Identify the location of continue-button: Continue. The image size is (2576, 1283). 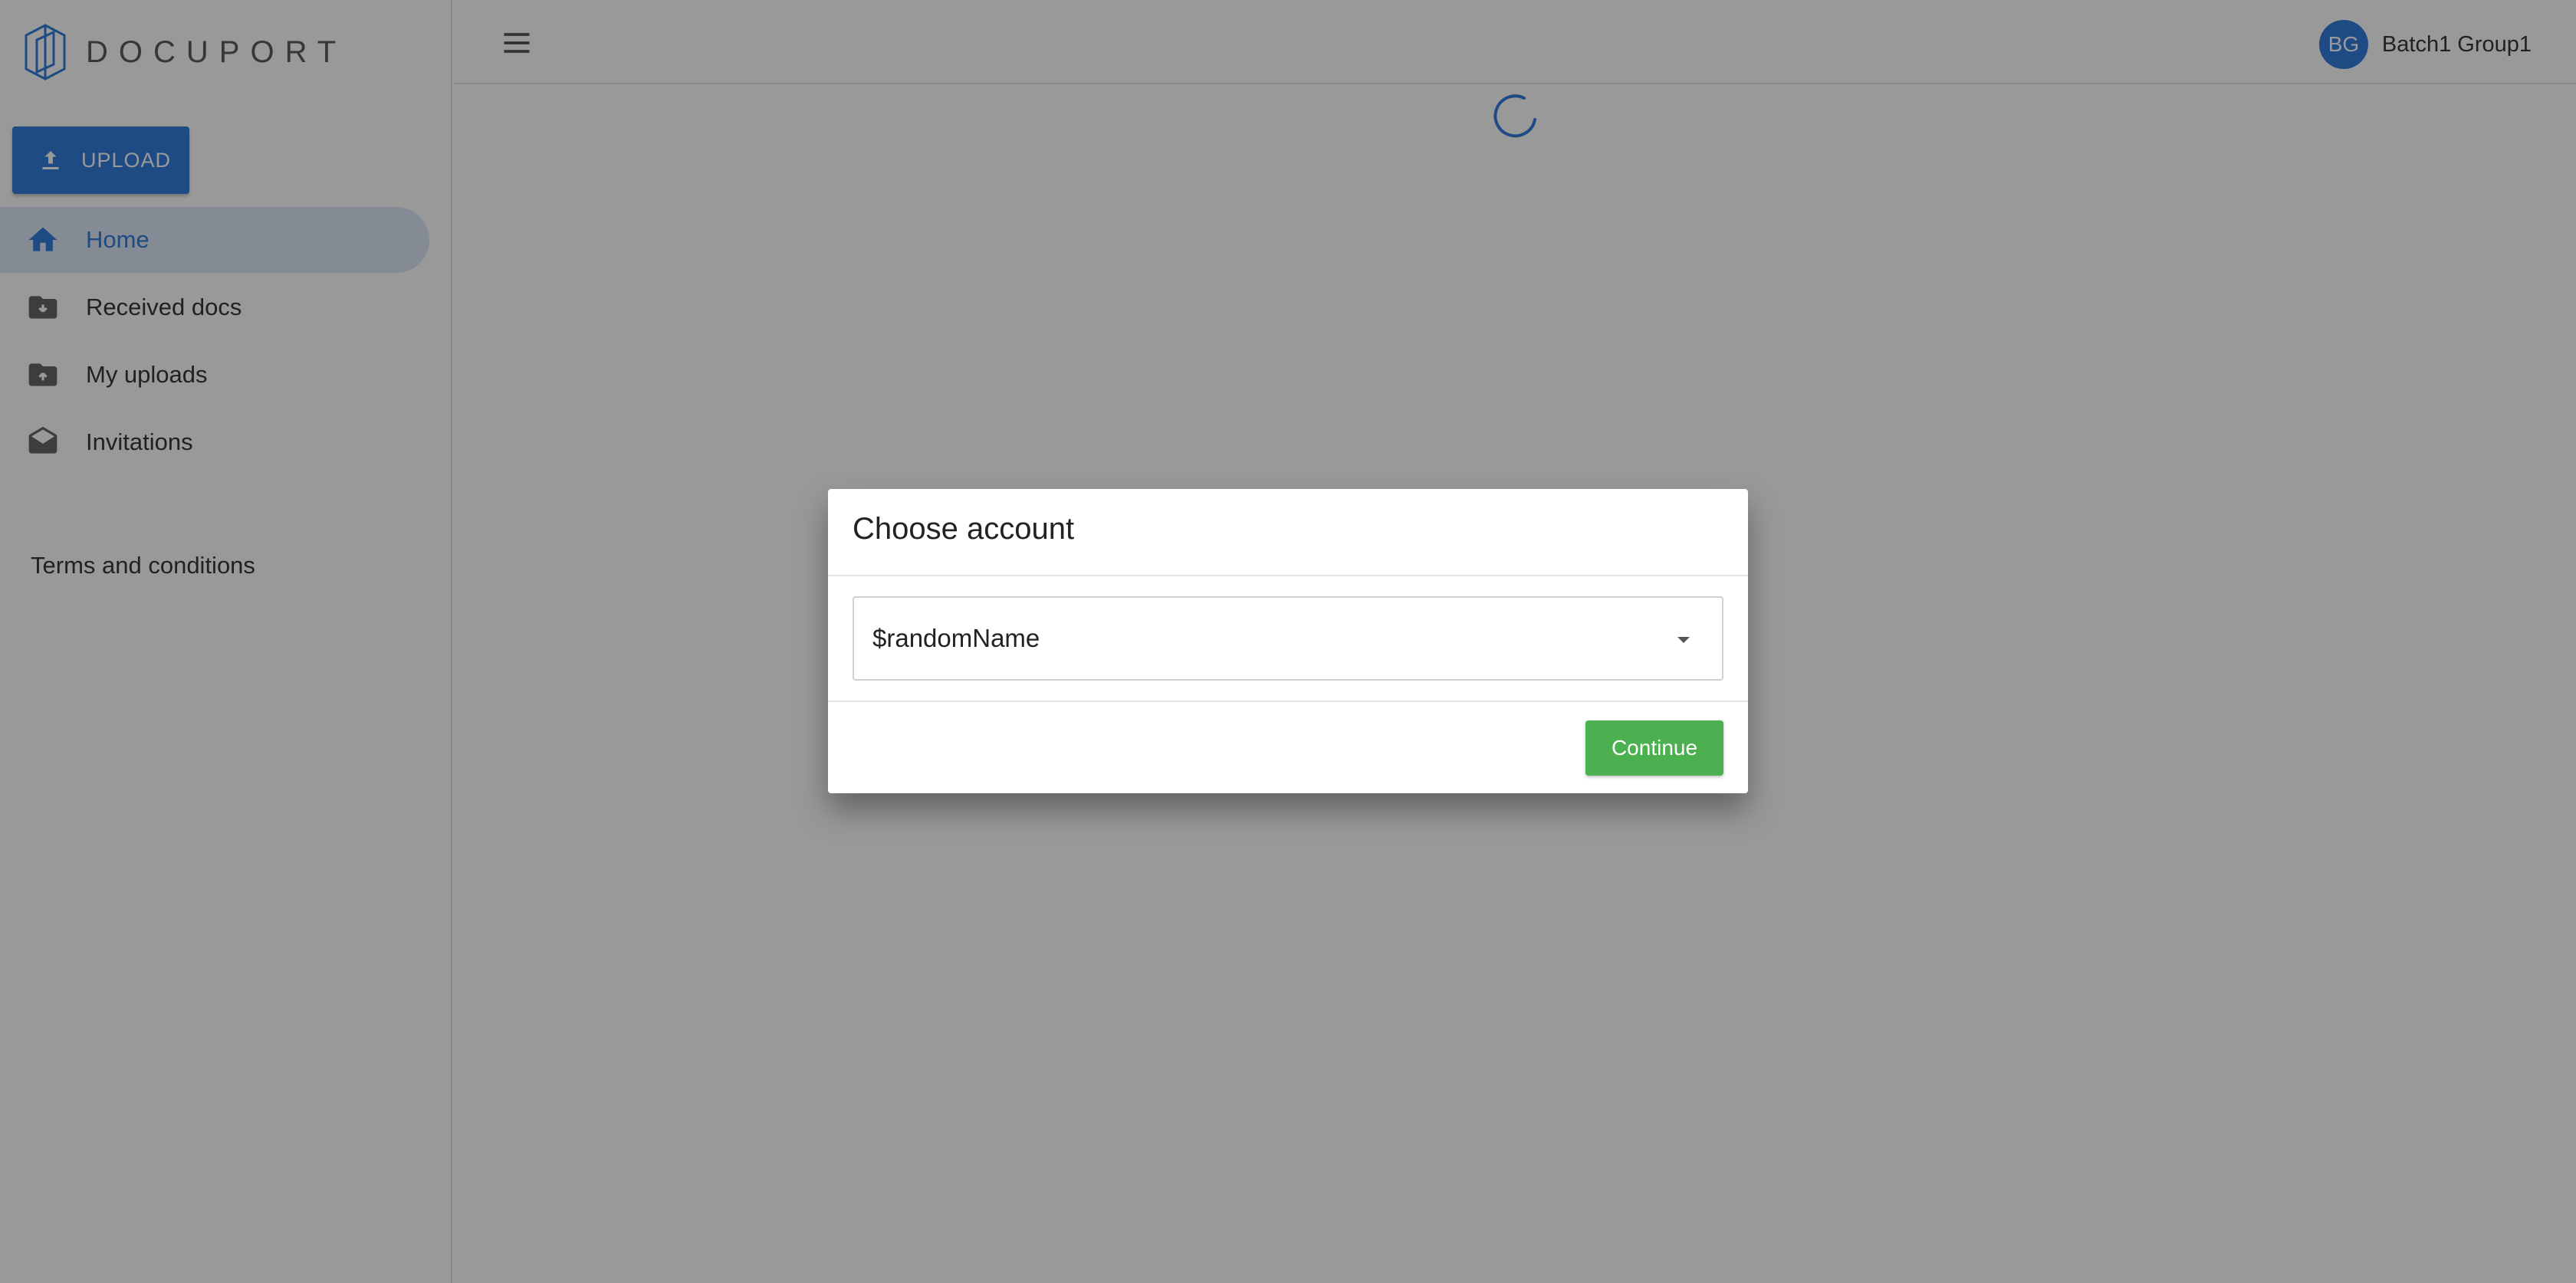
(1654, 748).